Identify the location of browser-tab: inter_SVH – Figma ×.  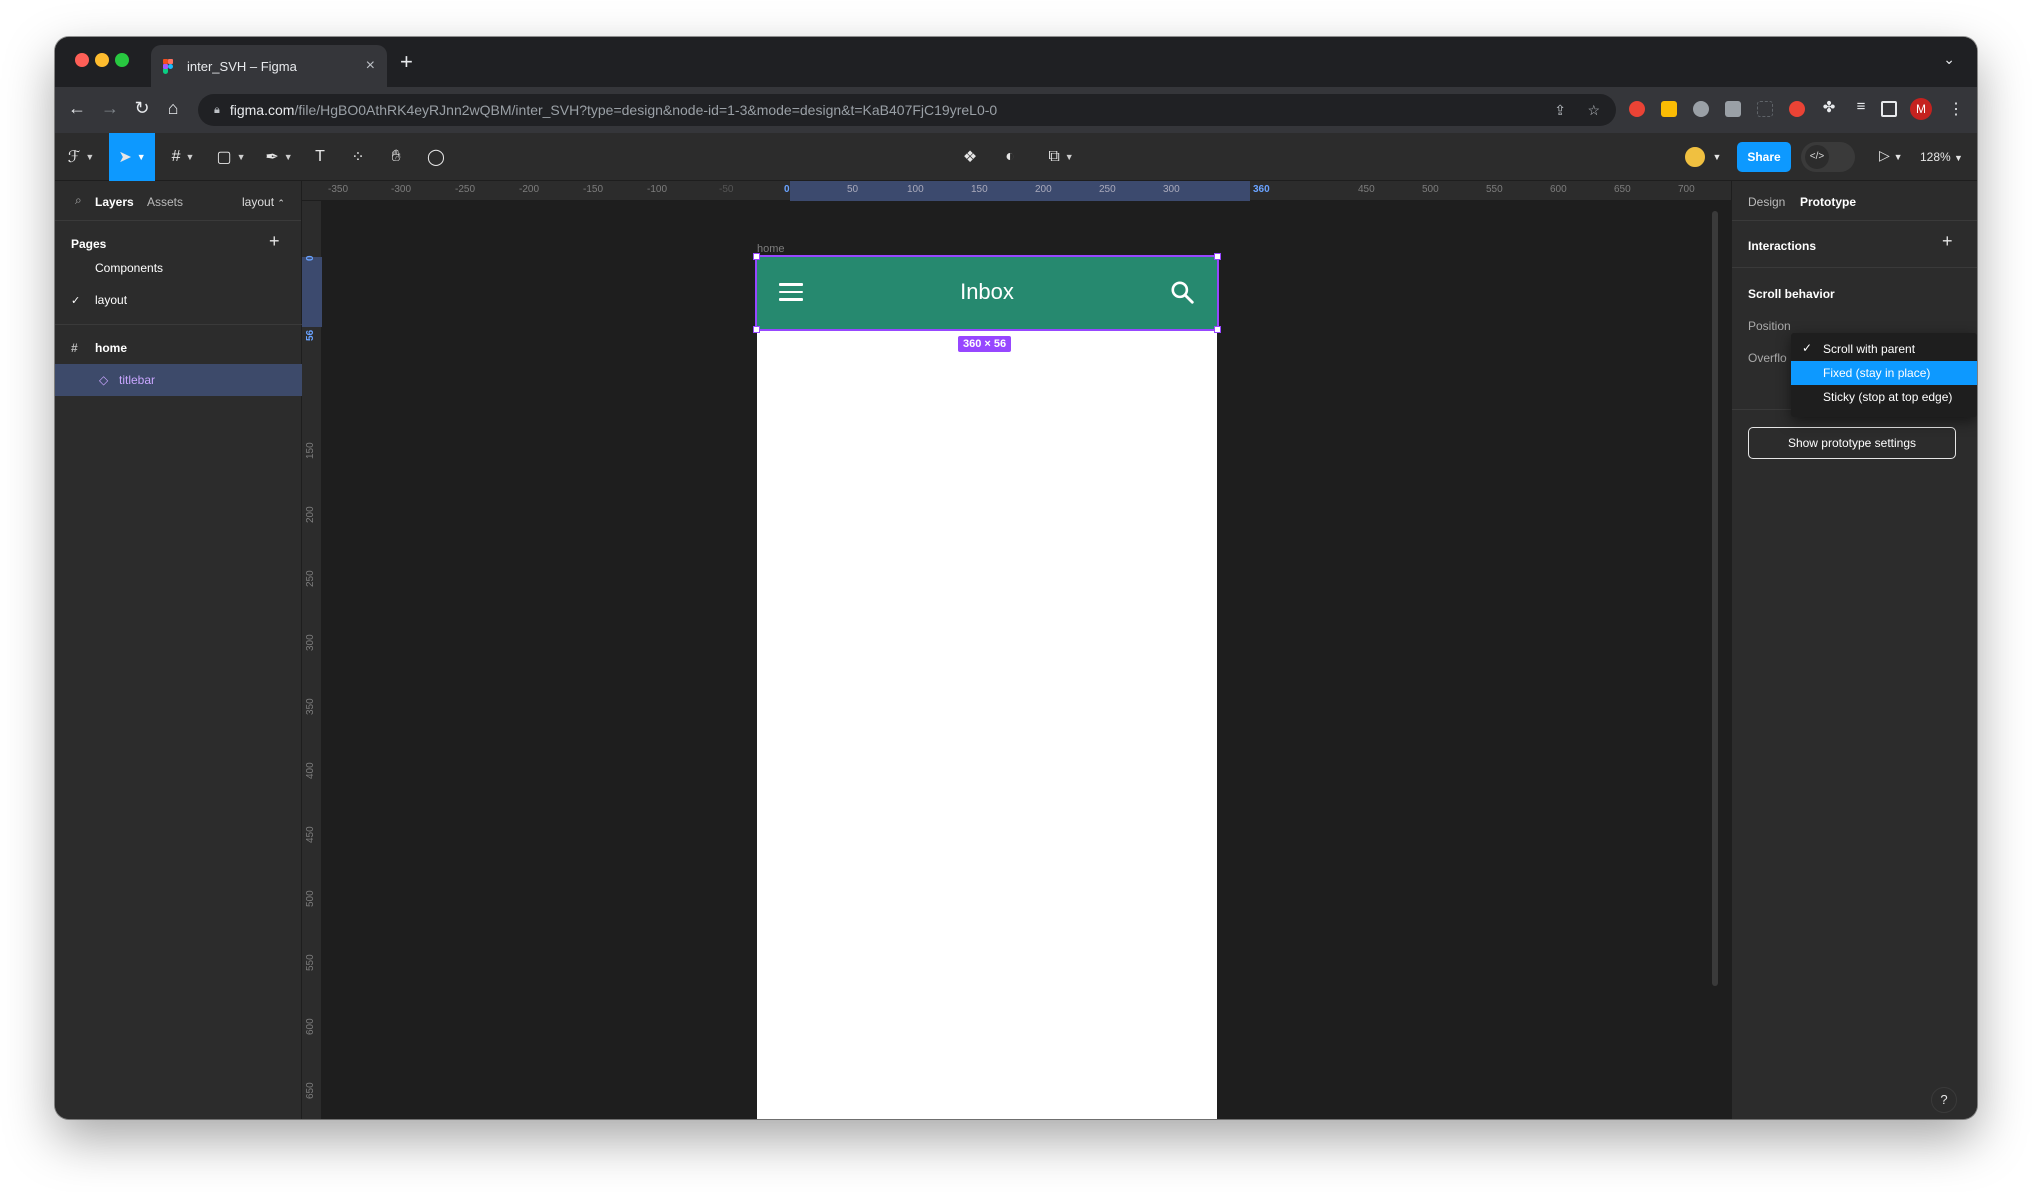
(269, 66).